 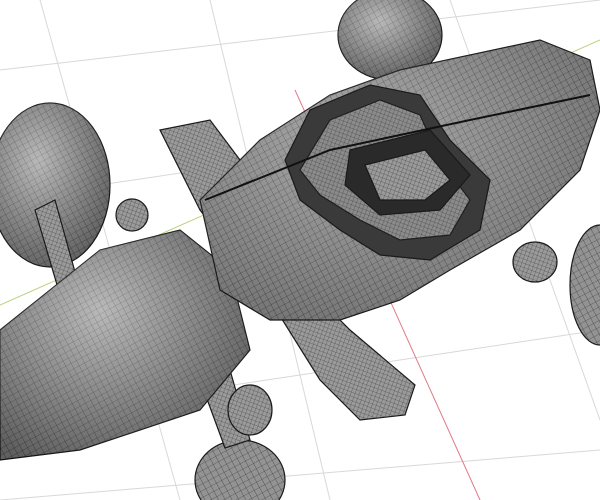 What do you see at coordinates (240, 469) in the screenshot?
I see `wheel-bottom` at bounding box center [240, 469].